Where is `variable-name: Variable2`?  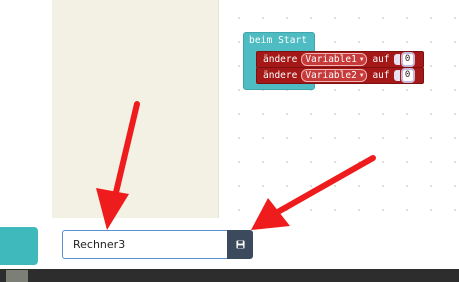
variable-name: Variable2 is located at coordinates (331, 75).